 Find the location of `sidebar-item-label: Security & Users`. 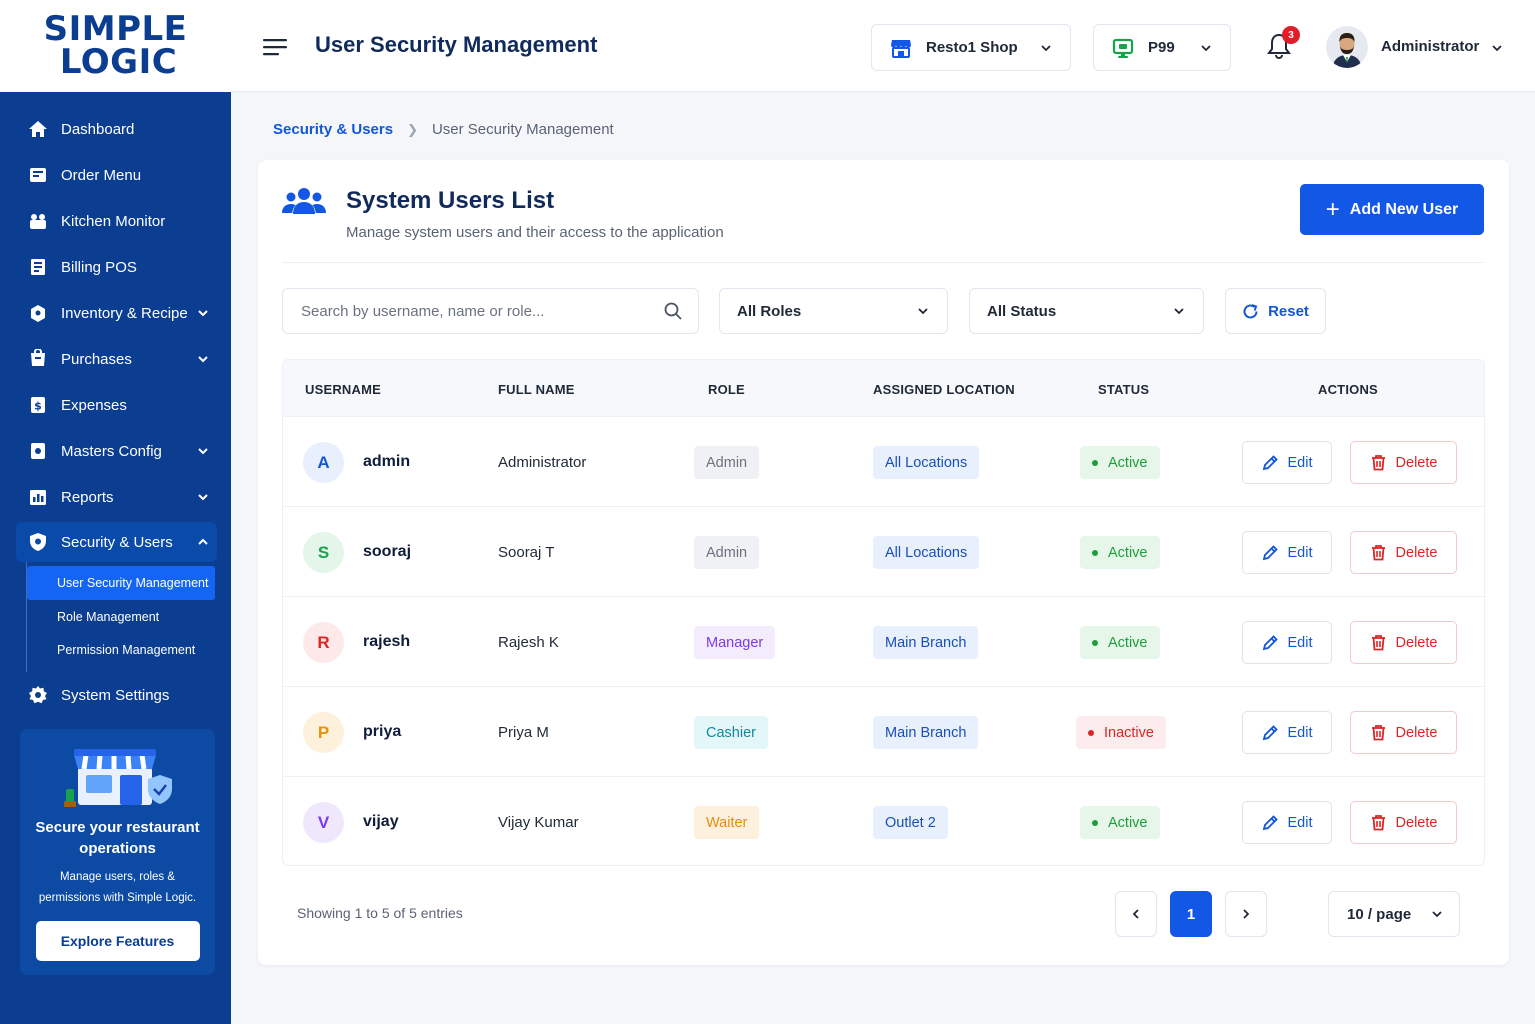

sidebar-item-label: Security & Users is located at coordinates (117, 542).